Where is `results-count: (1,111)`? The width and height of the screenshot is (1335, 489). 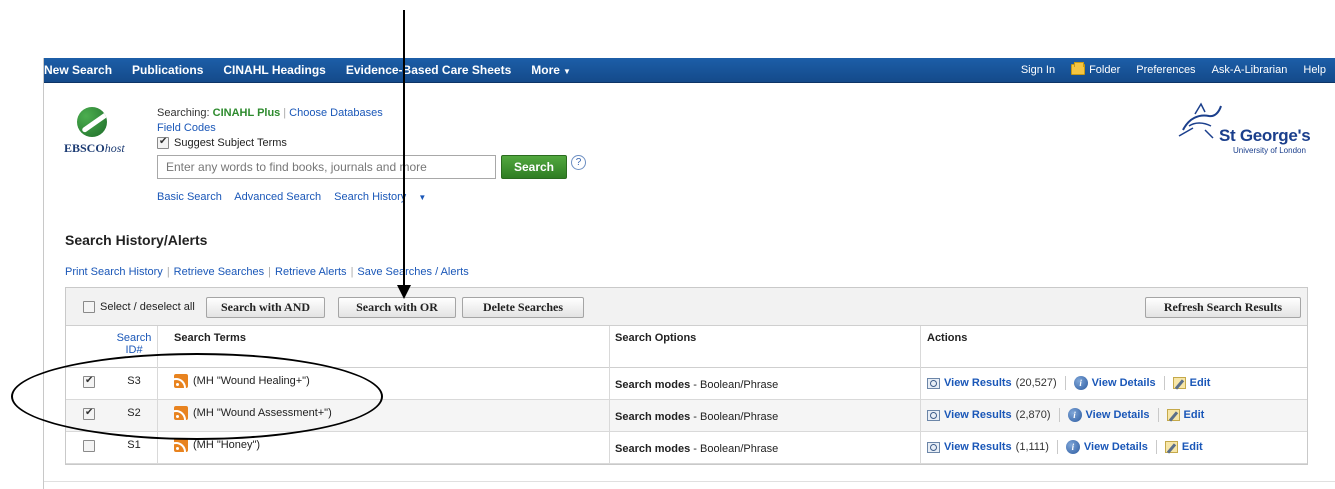 results-count: (1,111) is located at coordinates (1032, 447).